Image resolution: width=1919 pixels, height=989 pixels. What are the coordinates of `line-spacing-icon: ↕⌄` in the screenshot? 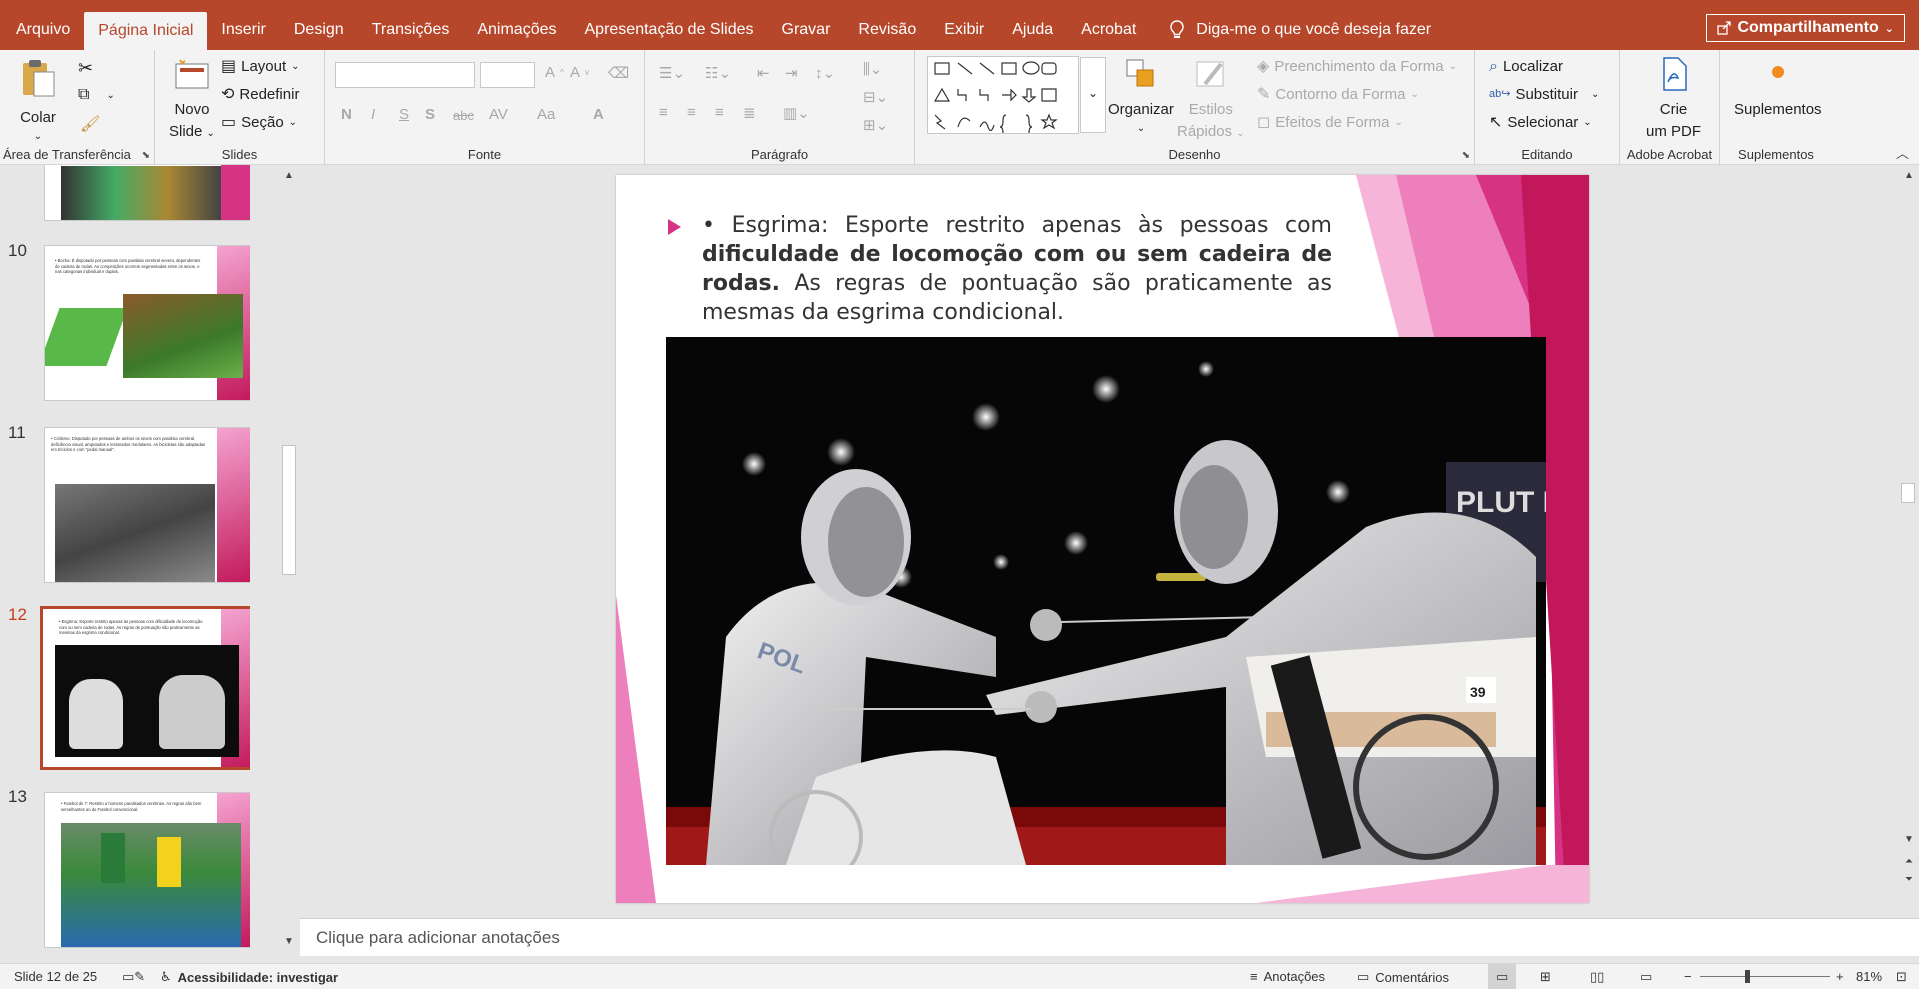 It's located at (825, 73).